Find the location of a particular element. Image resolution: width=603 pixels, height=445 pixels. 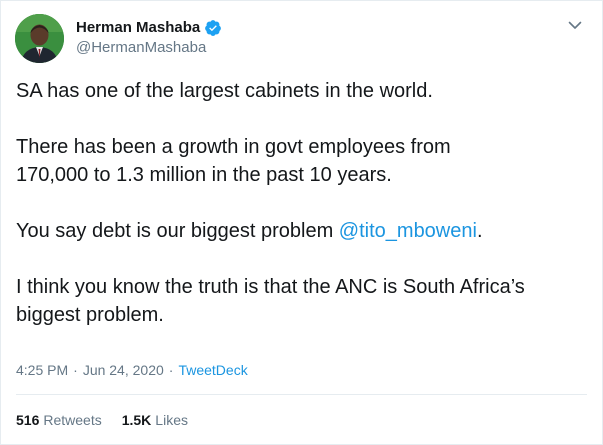

tweet-line: biggest problem. is located at coordinates (90, 315).